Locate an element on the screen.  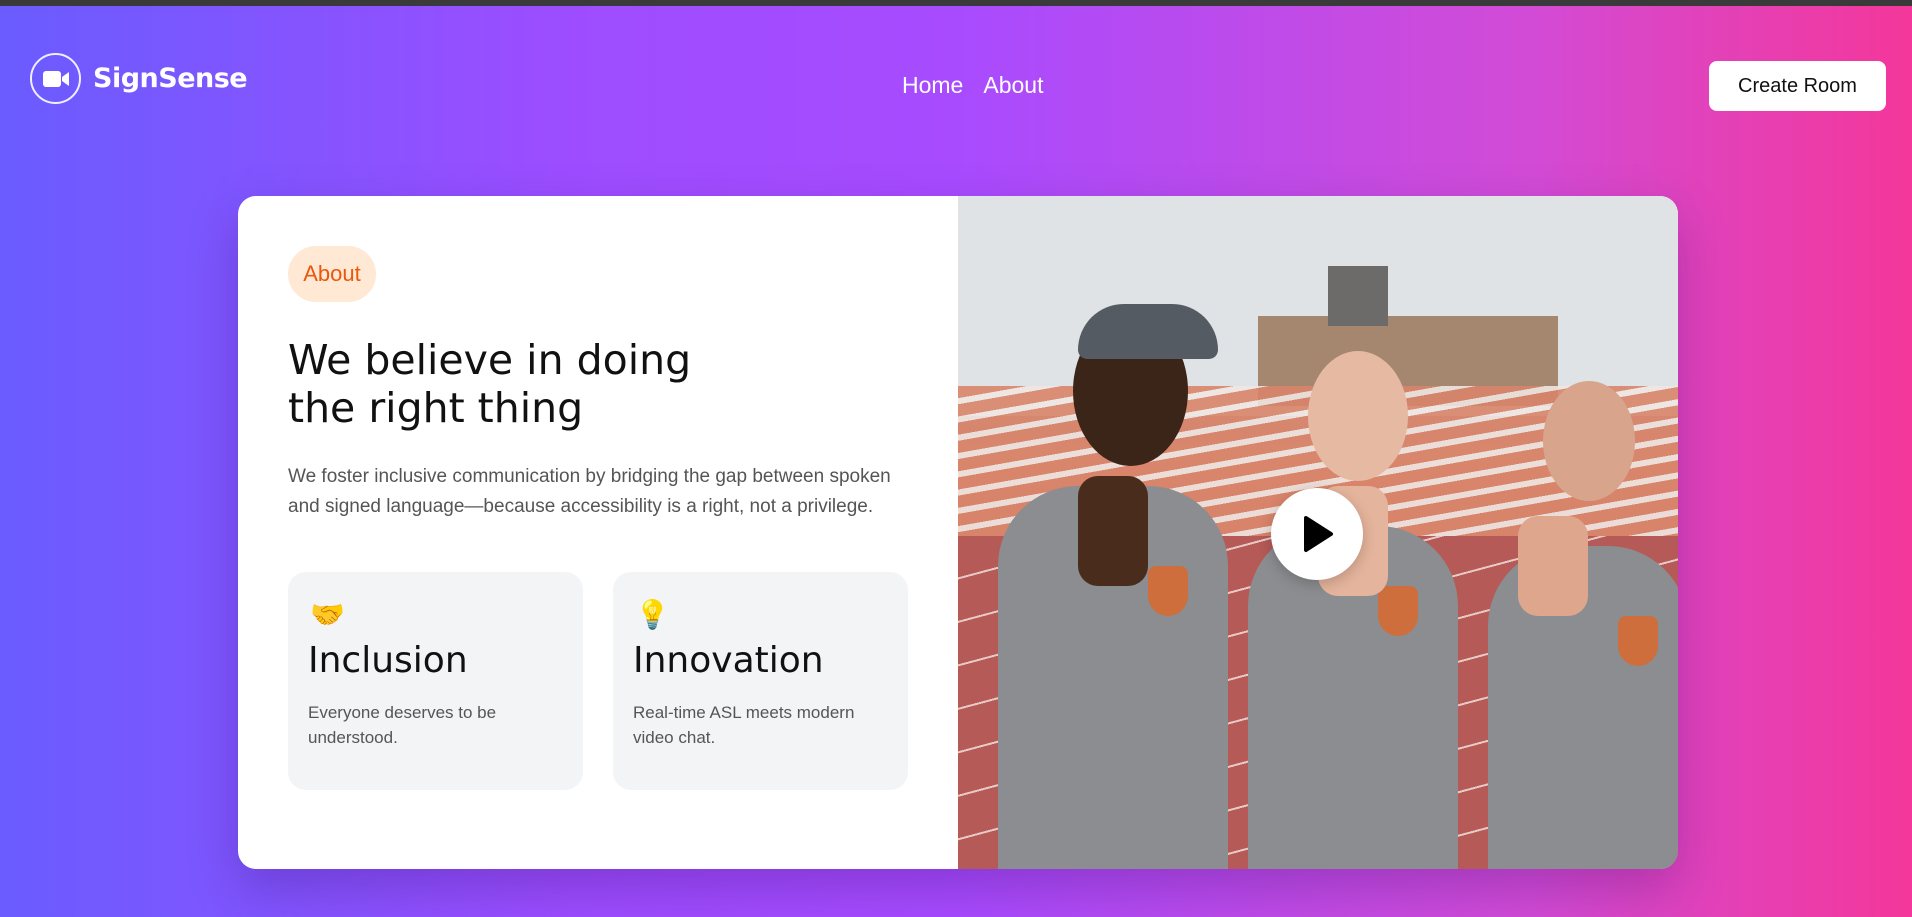
main-nav: Home About is located at coordinates (972, 85).